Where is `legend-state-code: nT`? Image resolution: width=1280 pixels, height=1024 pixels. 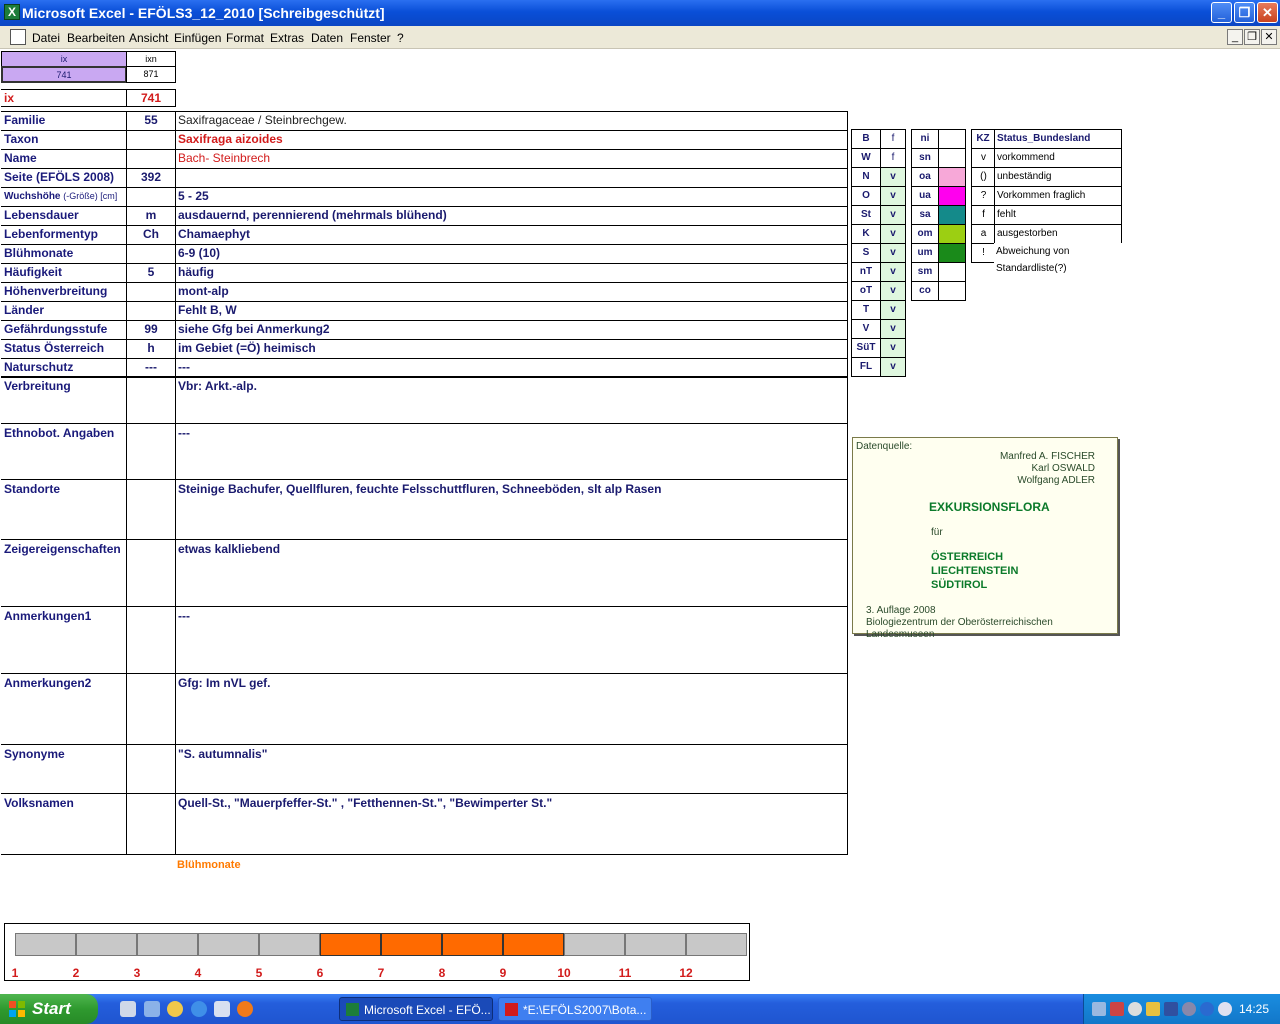 legend-state-code: nT is located at coordinates (866, 272).